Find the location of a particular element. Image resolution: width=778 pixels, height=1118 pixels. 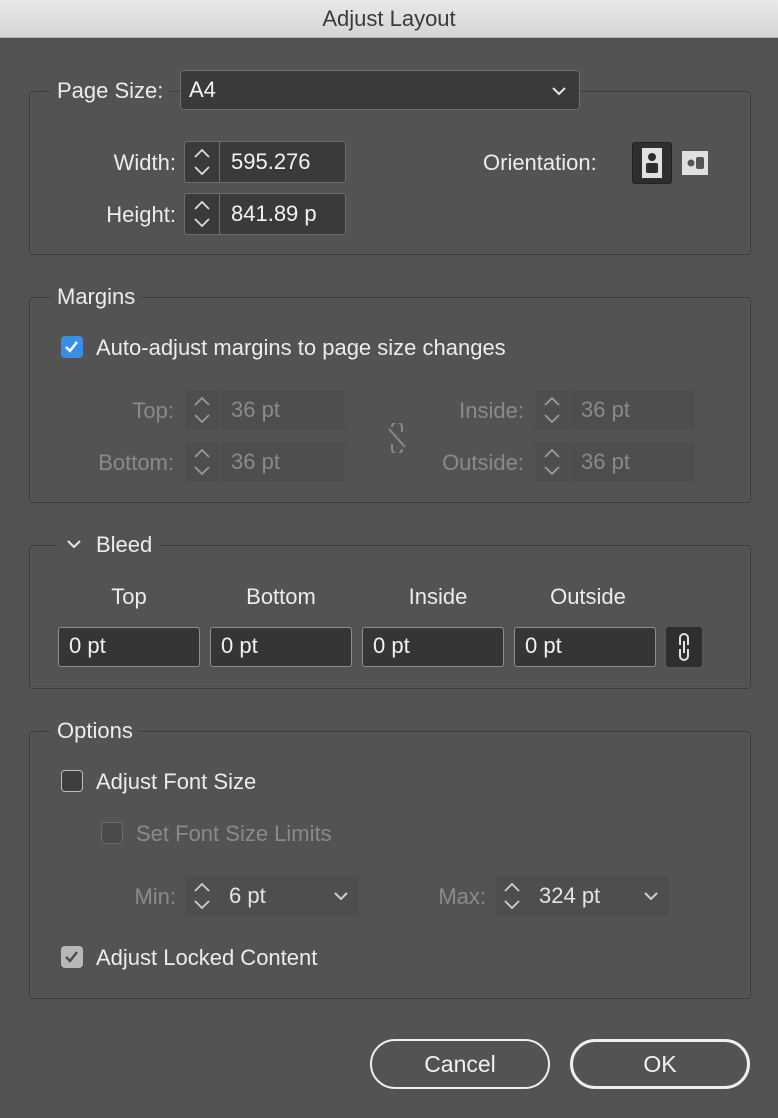

bleed-inside-header: Inside is located at coordinates (438, 596).